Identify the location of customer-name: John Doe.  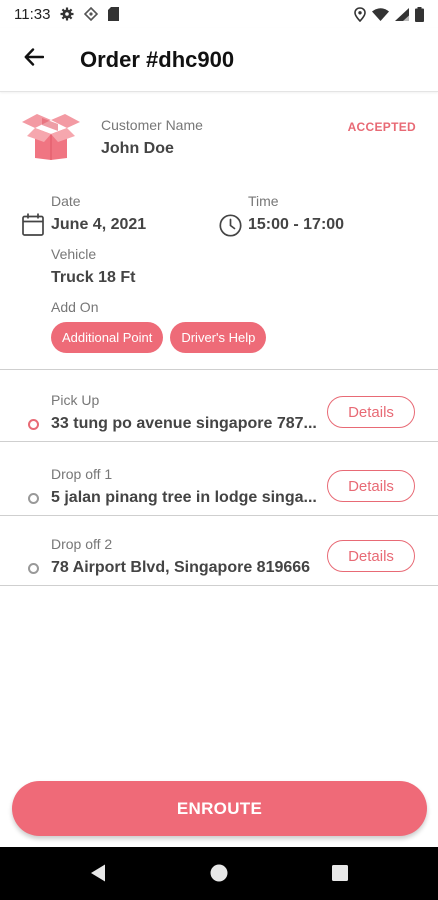
(137, 148).